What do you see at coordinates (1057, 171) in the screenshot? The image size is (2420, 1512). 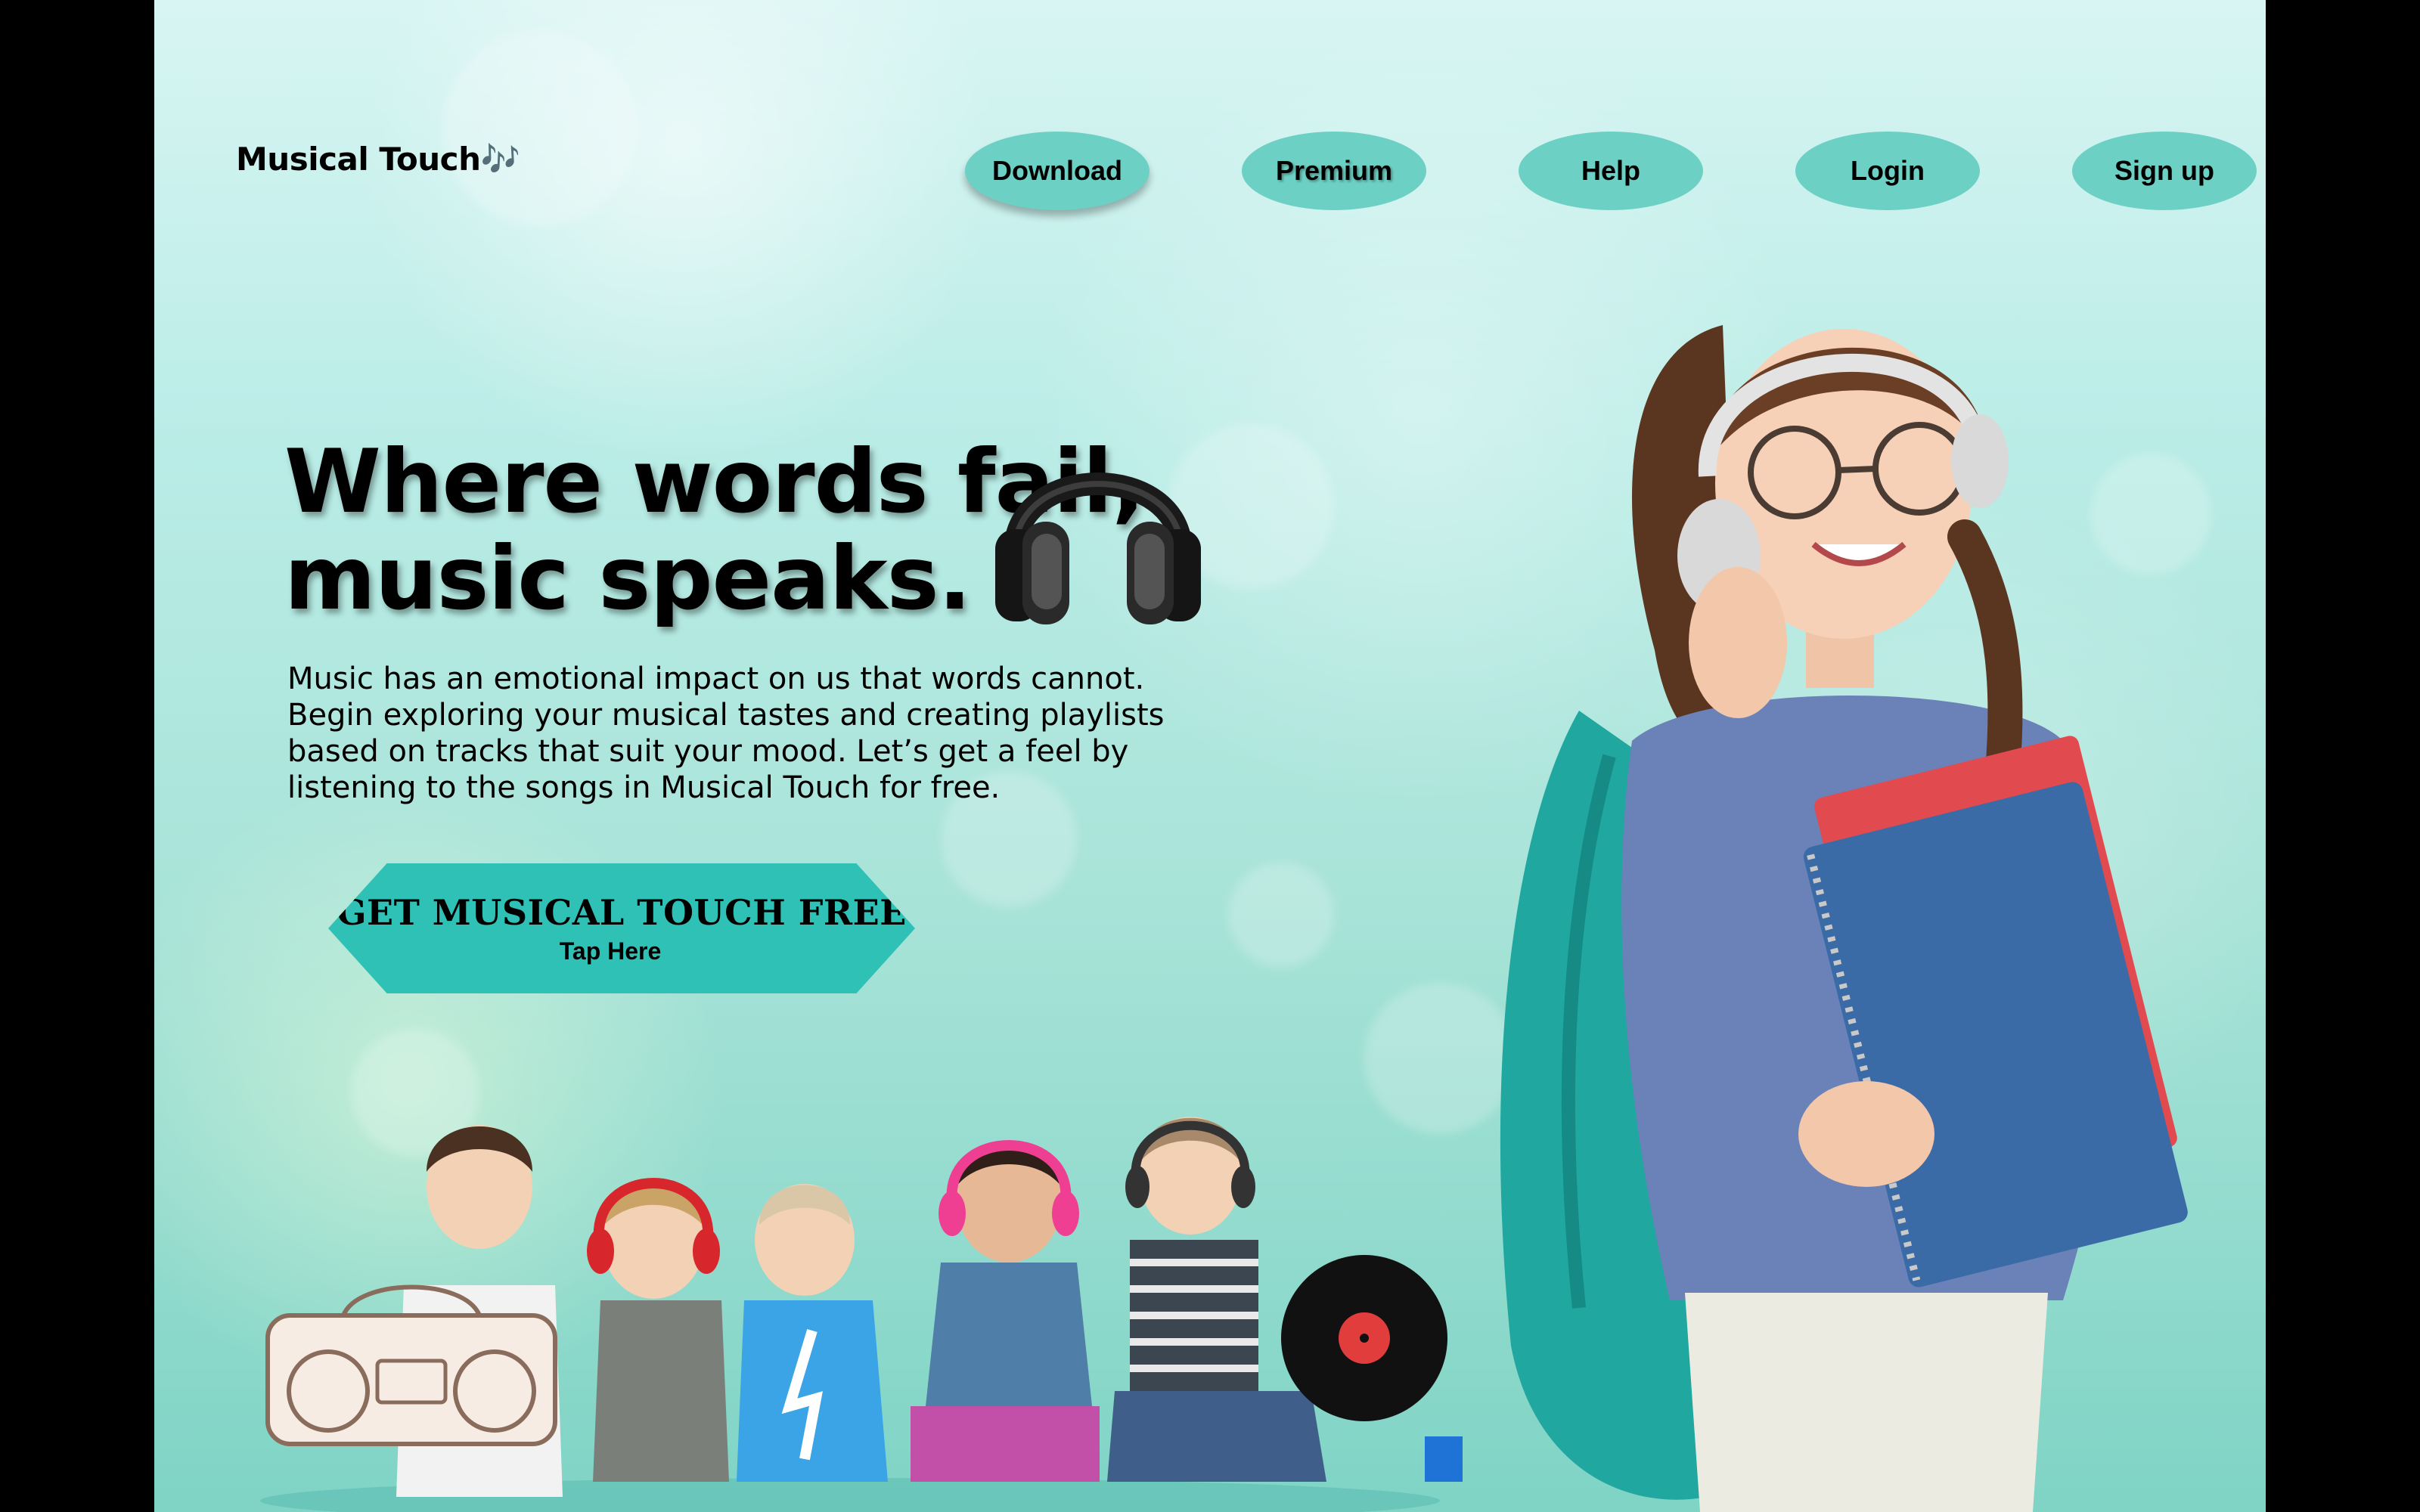 I see `nav-download-button: Download` at bounding box center [1057, 171].